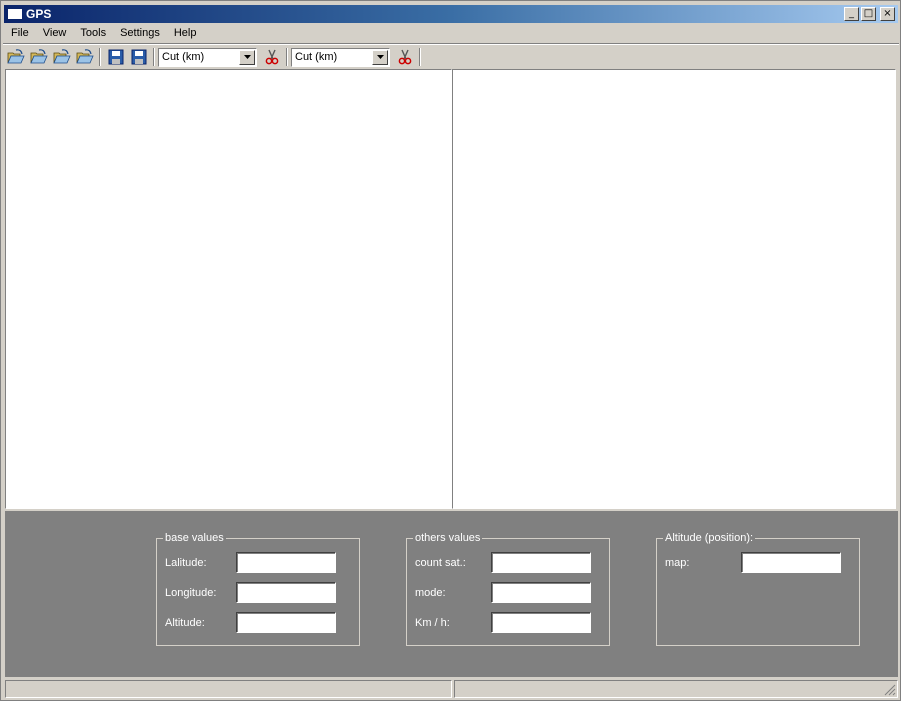  Describe the element at coordinates (676, 689) in the screenshot. I see `status-cell-right` at that location.